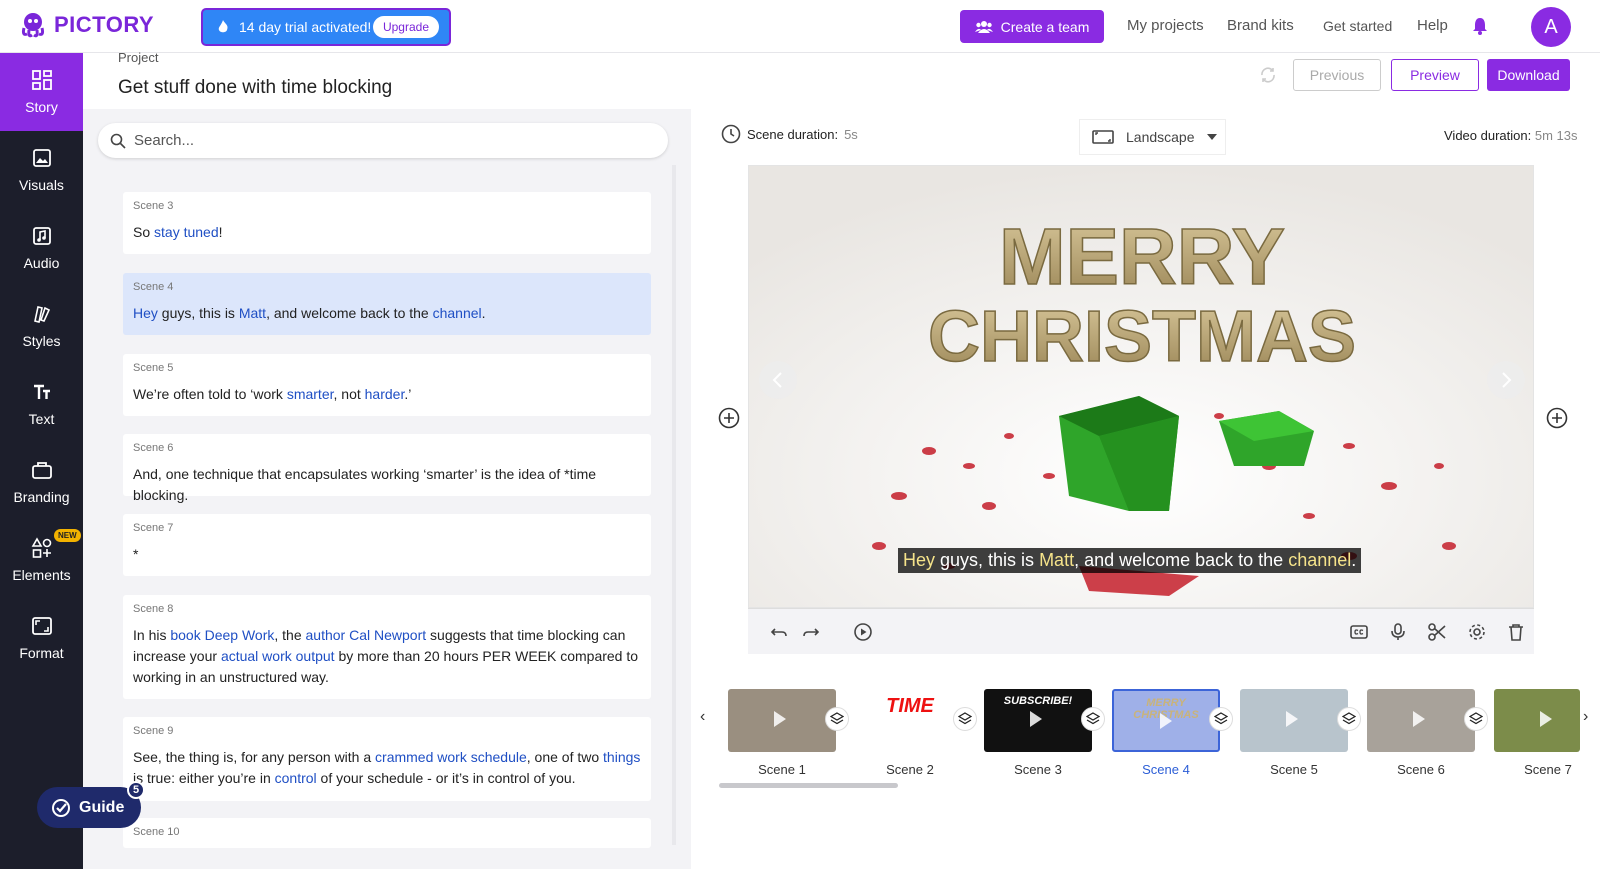 The width and height of the screenshot is (1600, 869). What do you see at coordinates (1357, 26) in the screenshot?
I see `nav-get-started: Get started` at bounding box center [1357, 26].